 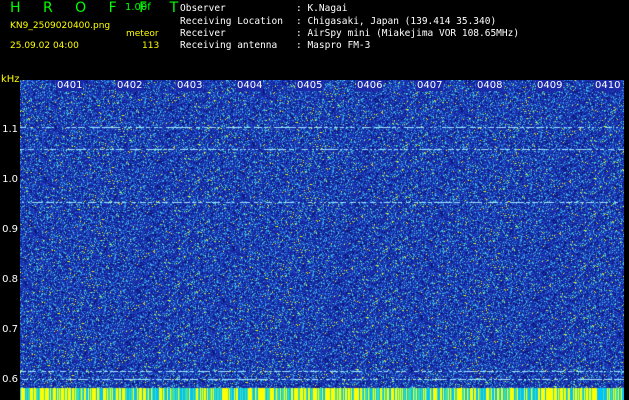 What do you see at coordinates (10, 129) in the screenshot?
I see `y-tick-label: 1.1` at bounding box center [10, 129].